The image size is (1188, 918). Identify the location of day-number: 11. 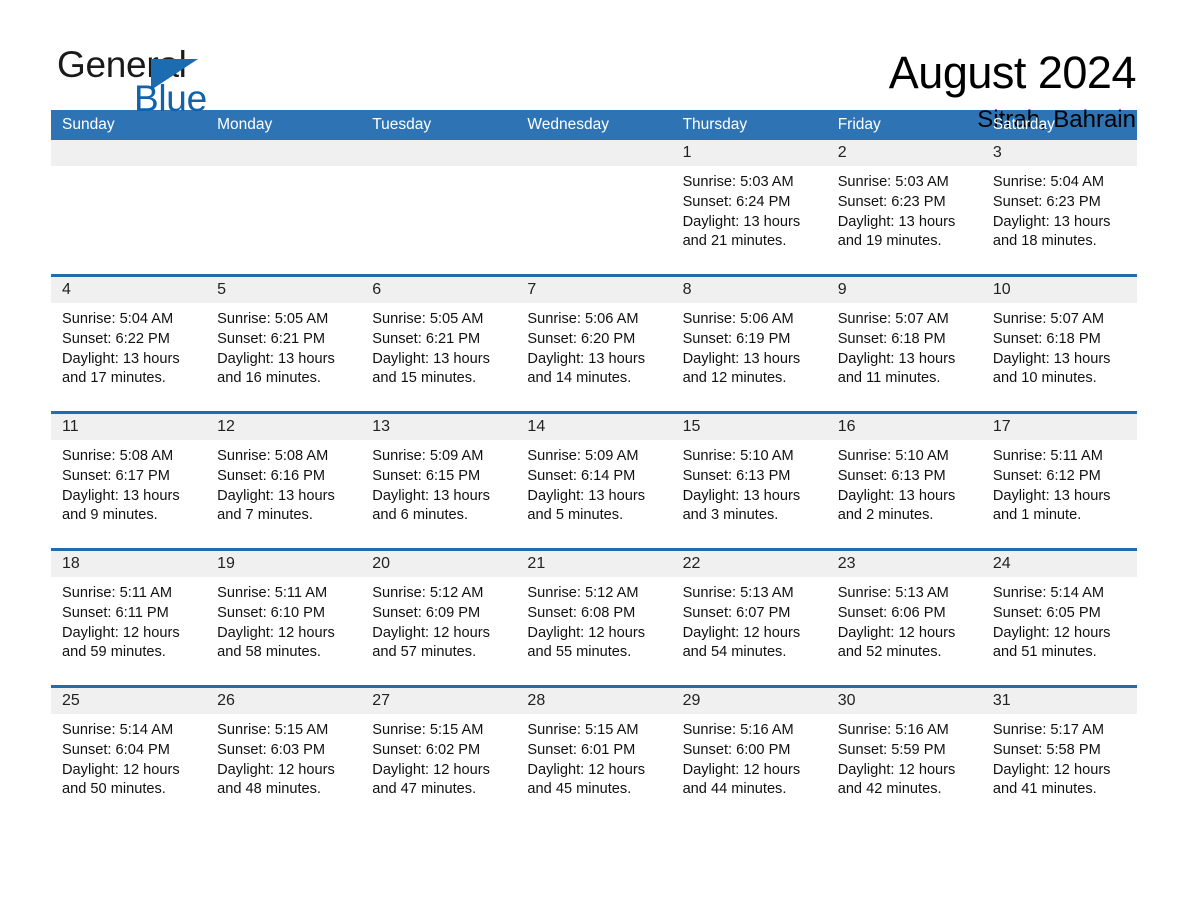
(128, 427).